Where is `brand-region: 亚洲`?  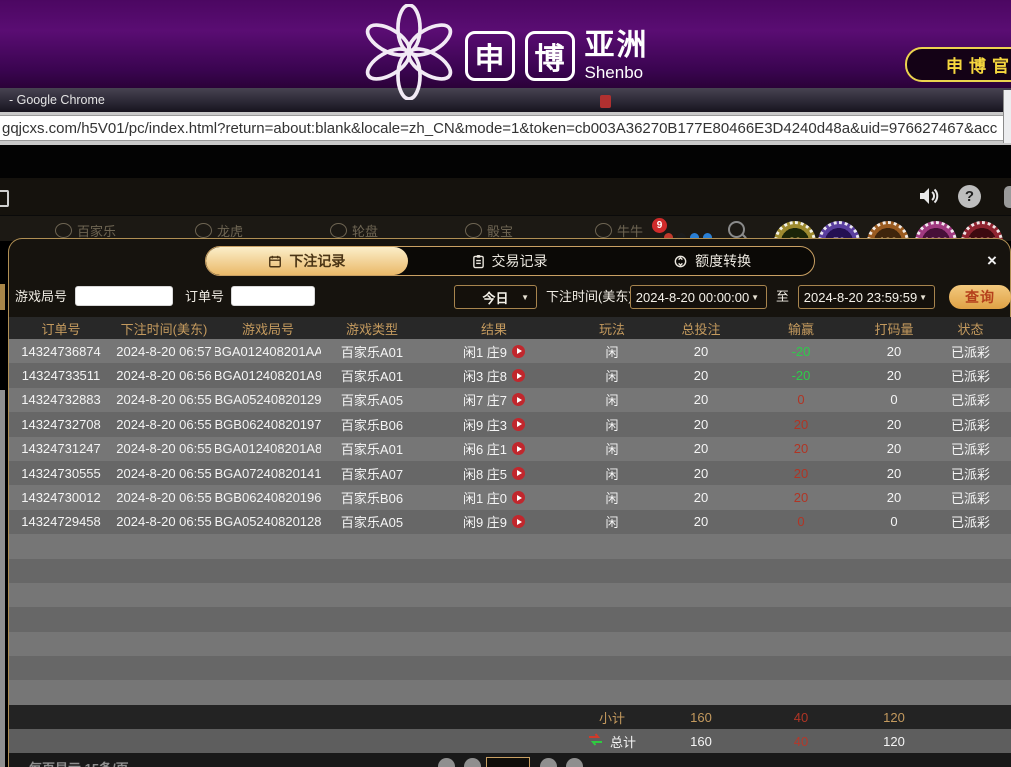
brand-region: 亚洲 is located at coordinates (616, 45).